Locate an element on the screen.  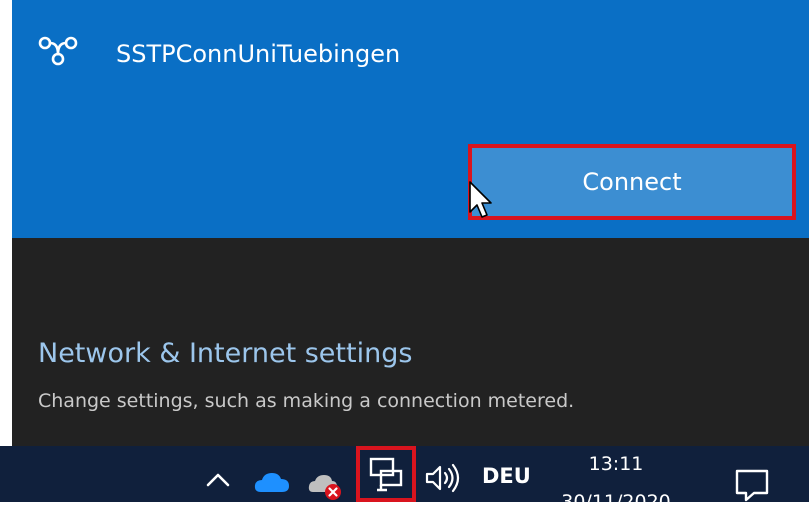
connect-button: Connect is located at coordinates (632, 182).